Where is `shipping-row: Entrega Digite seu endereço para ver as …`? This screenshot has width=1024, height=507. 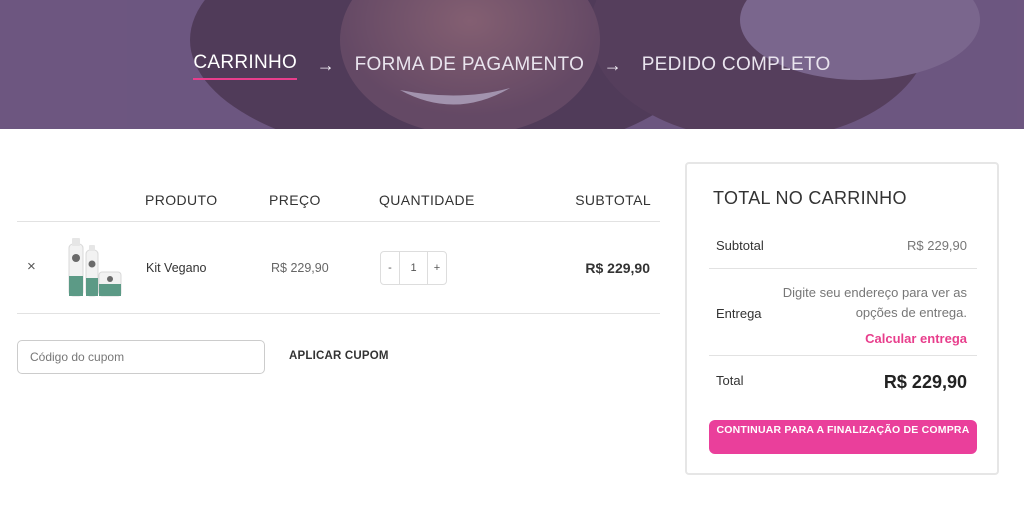
shipping-row: Entrega Digite seu endereço para ver as … is located at coordinates (843, 312).